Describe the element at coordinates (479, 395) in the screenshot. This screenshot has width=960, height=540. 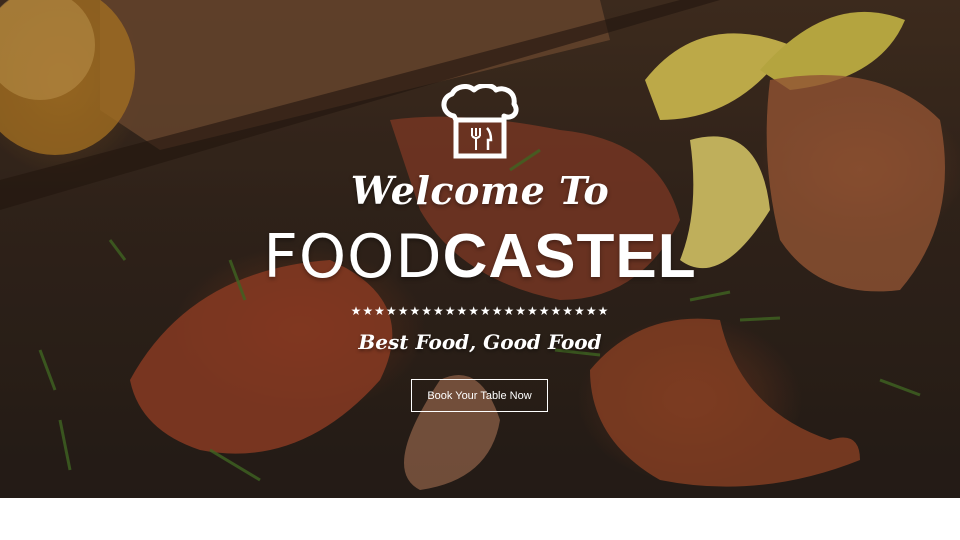
I see `book-table-button: Book Your Table Now` at that location.